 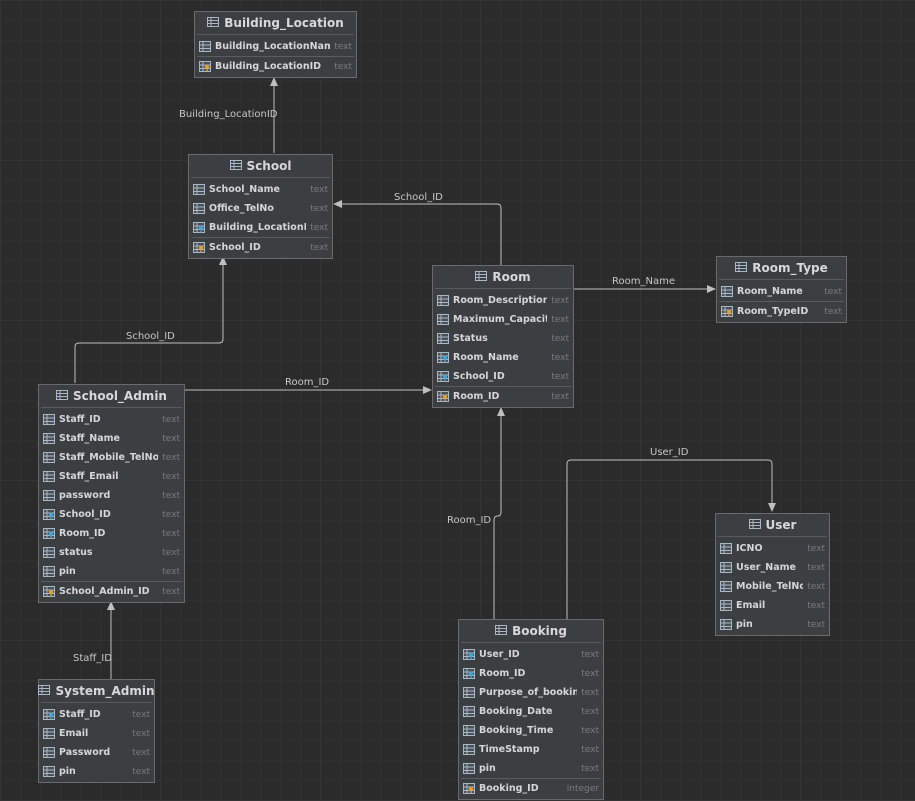 What do you see at coordinates (503, 300) in the screenshot?
I see `column-row: Room_Description text` at bounding box center [503, 300].